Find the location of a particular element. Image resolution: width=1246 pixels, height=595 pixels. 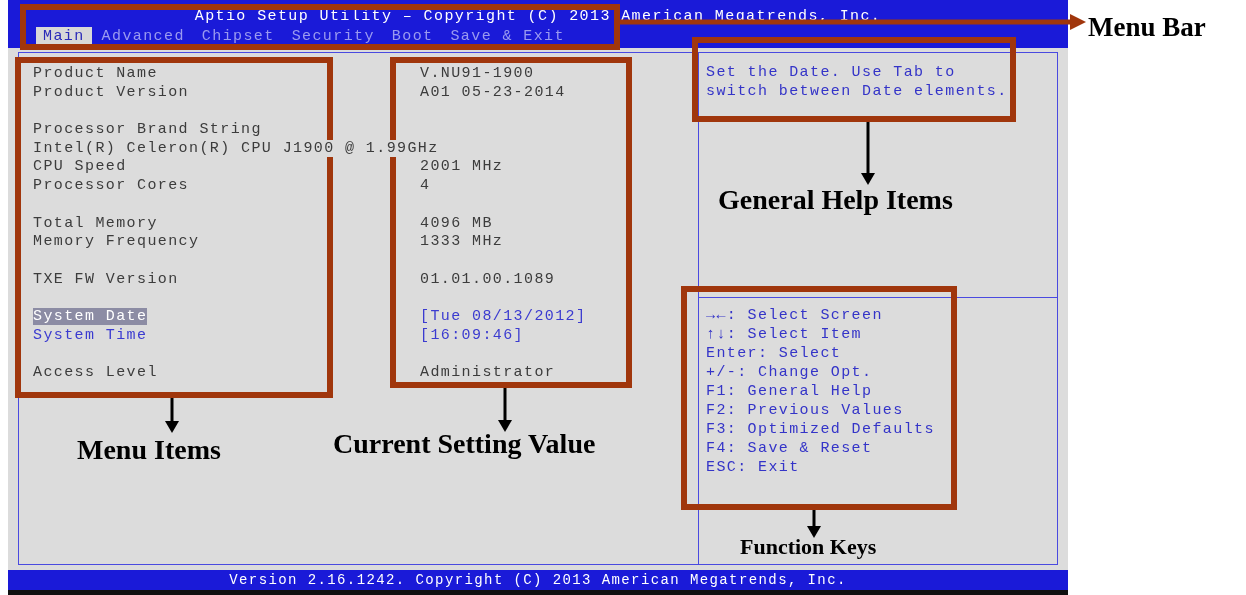

function-key-hint: +/-: Change Opt. is located at coordinates (789, 372).